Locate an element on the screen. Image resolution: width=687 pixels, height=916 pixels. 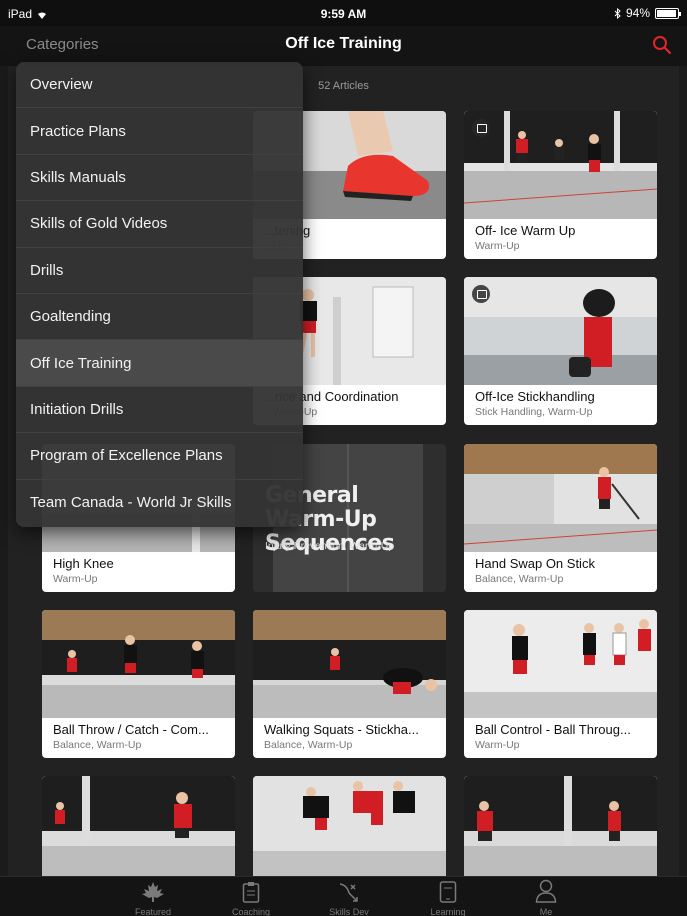
tablet-icon is located at coordinates (448, 892).